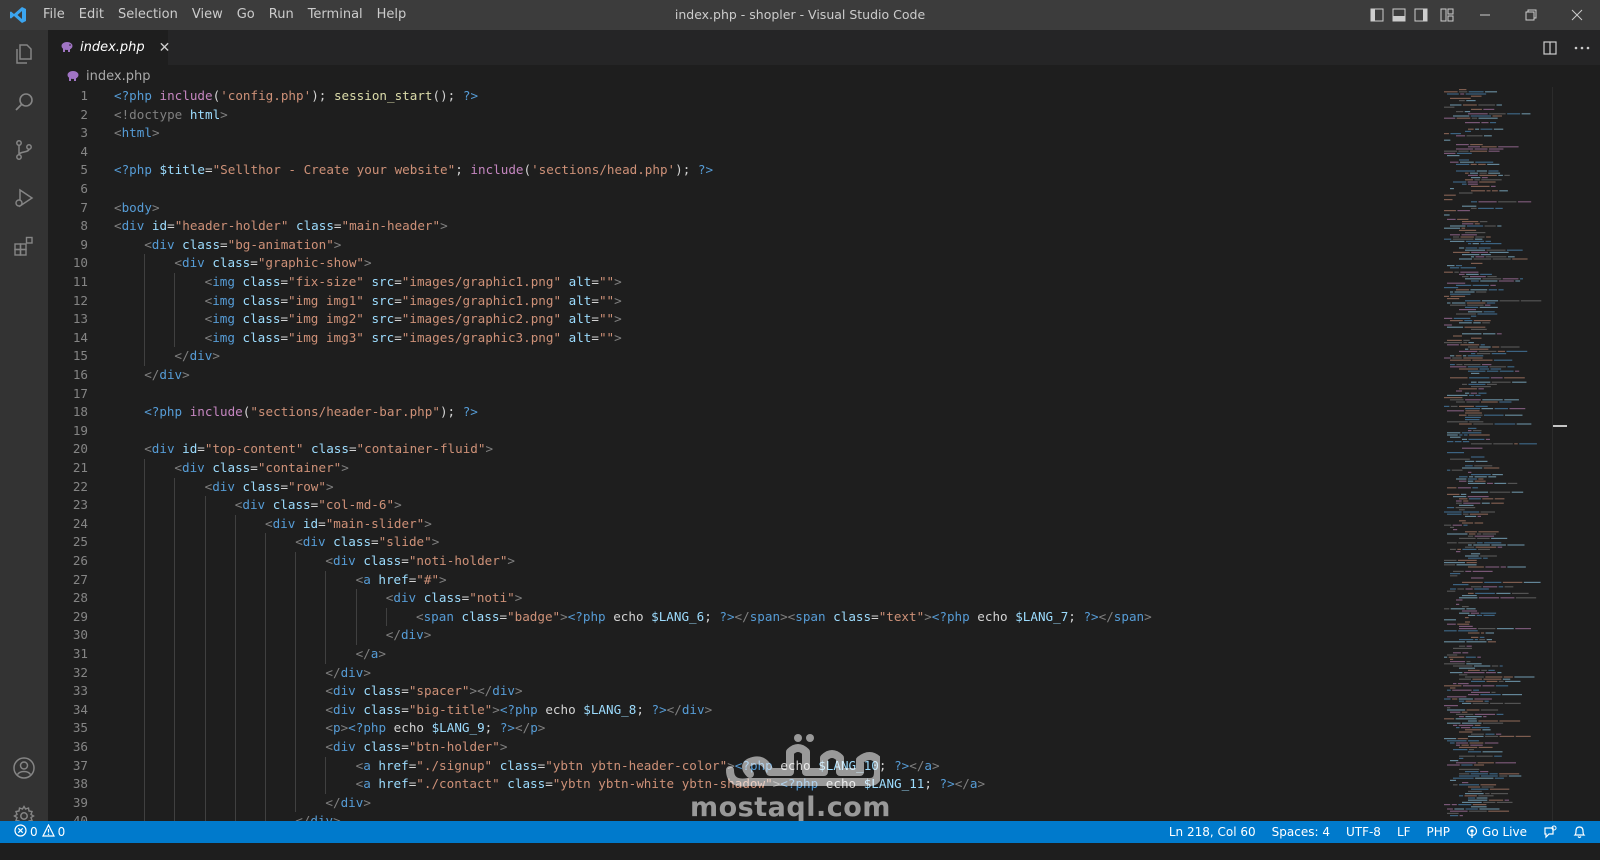  I want to click on vscode-logo-icon, so click(18, 15).